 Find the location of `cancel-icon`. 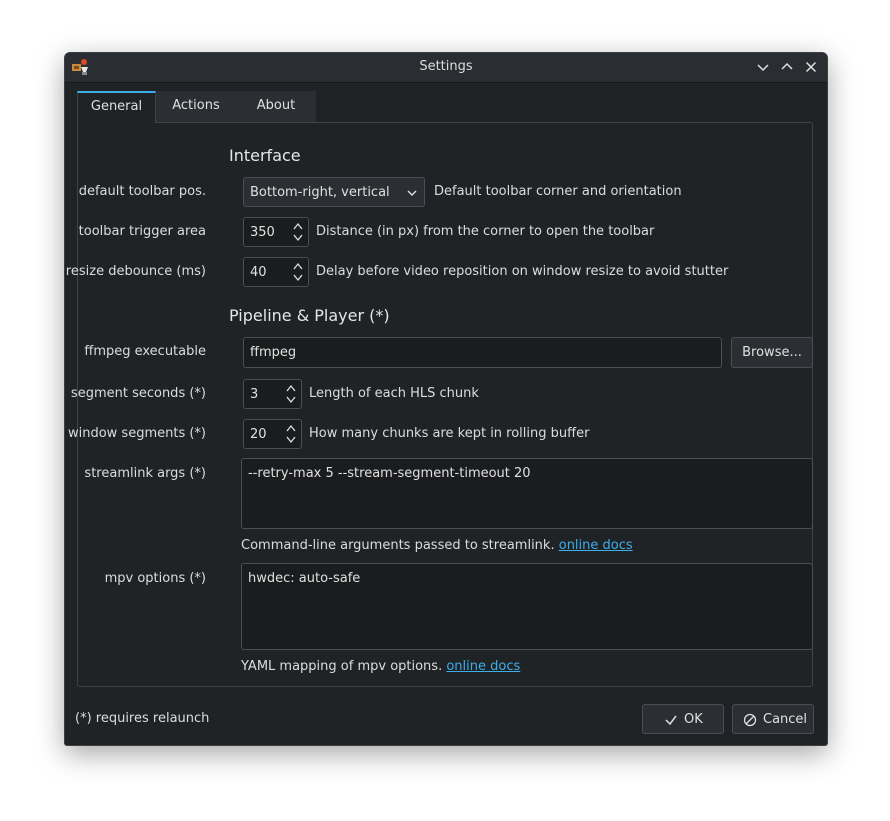

cancel-icon is located at coordinates (750, 720).